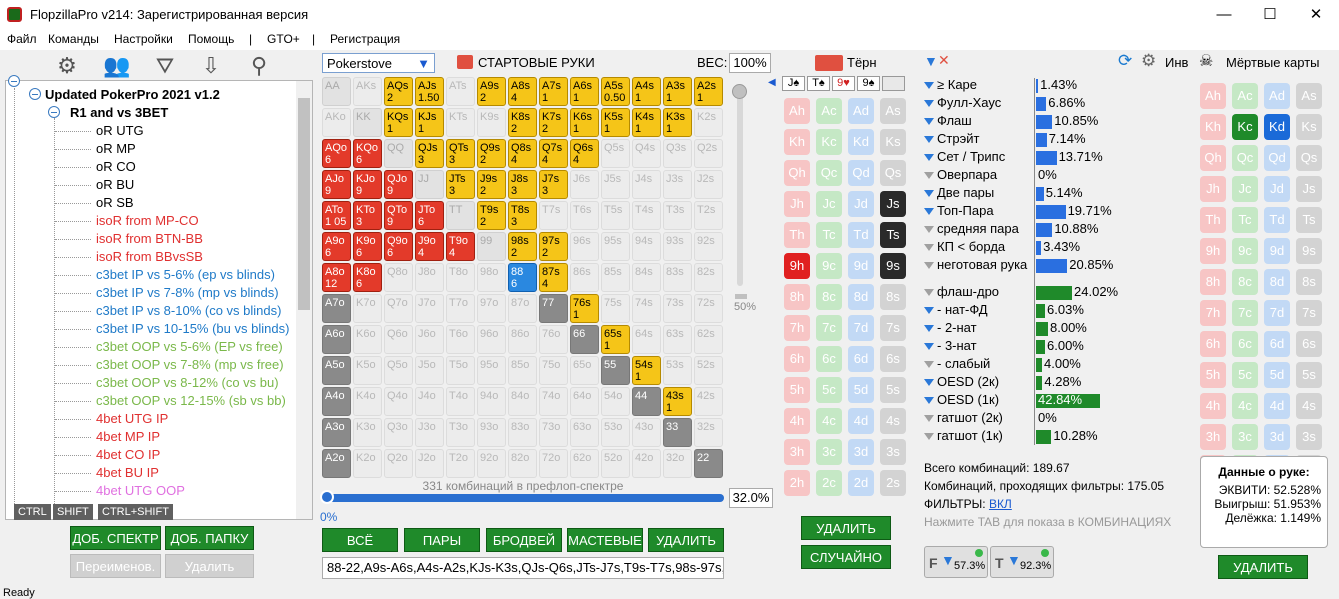 The width and height of the screenshot is (1339, 599). I want to click on range-percent-input: 32.0%, so click(751, 498).